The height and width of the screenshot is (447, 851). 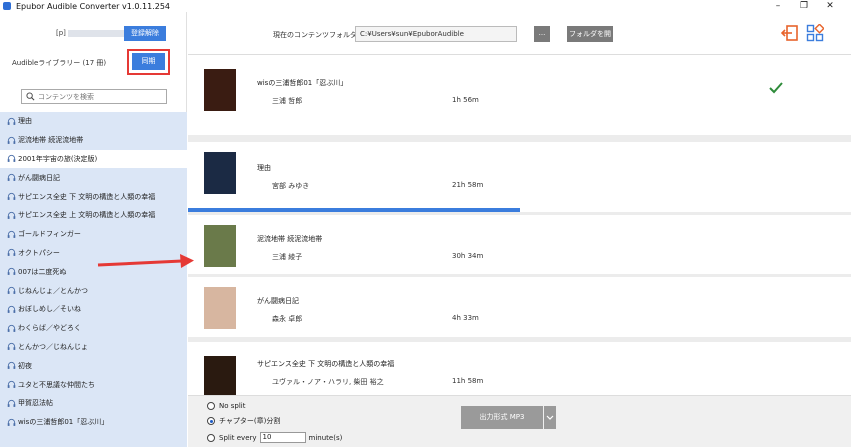 I want to click on account-row: [p] 登録解除, so click(x=93, y=34).